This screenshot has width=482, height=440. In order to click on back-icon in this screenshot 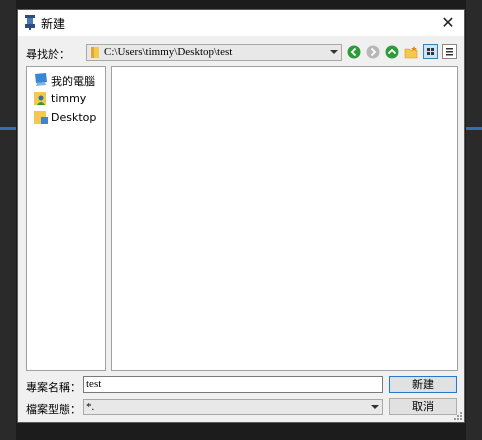, I will do `click(354, 52)`.